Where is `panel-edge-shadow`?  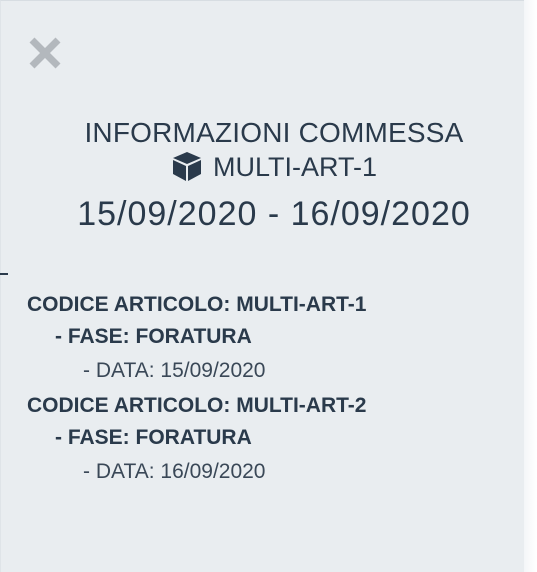 panel-edge-shadow is located at coordinates (530, 286).